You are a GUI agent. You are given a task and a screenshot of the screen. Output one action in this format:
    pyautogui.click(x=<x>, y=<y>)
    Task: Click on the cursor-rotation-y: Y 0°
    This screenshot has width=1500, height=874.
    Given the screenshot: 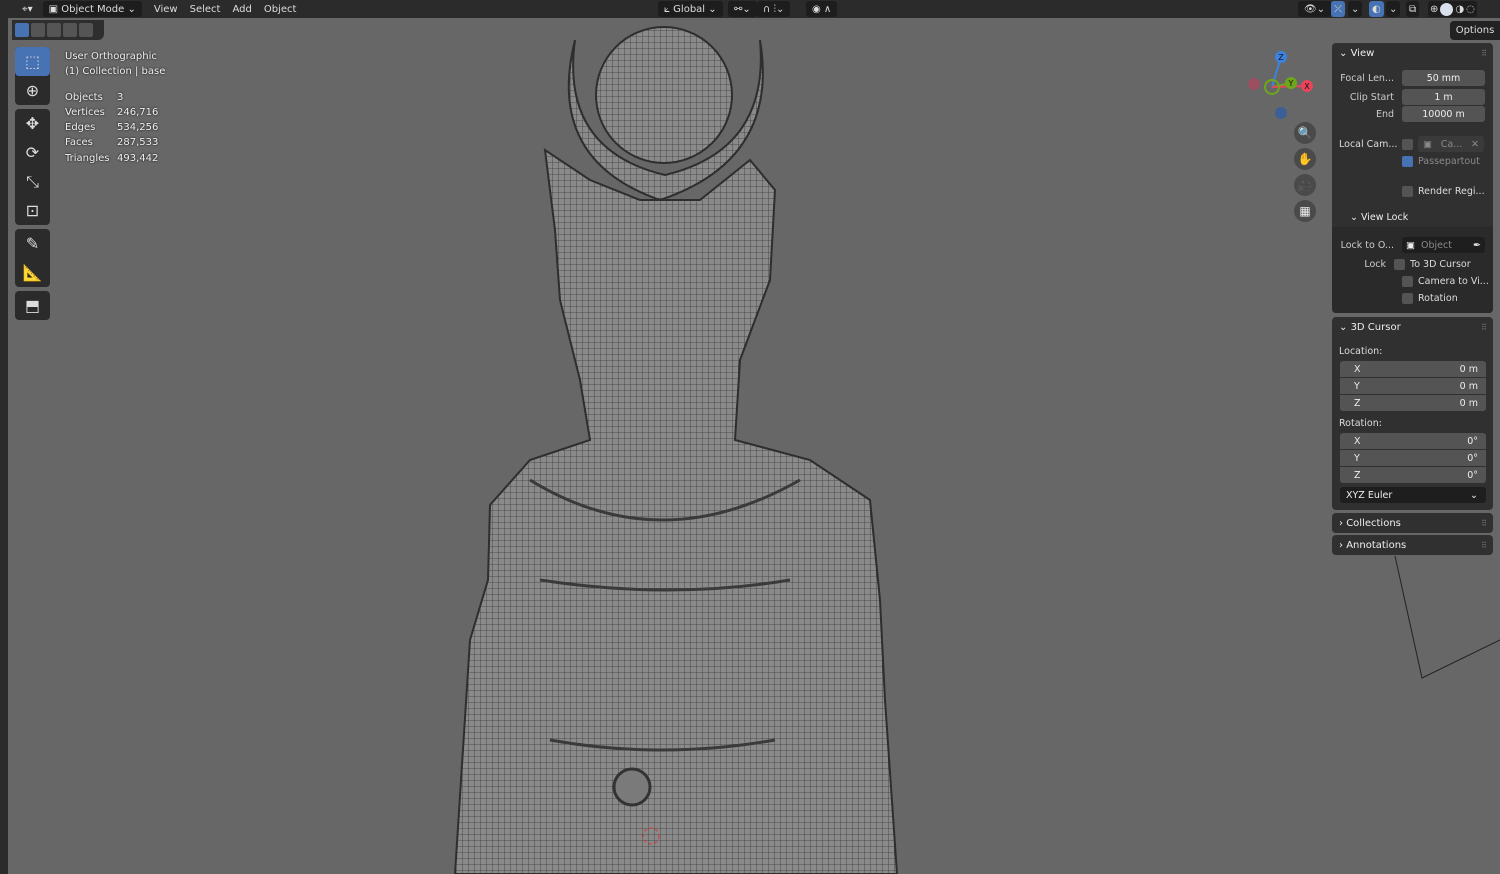 What is the action you would take?
    pyautogui.click(x=1413, y=458)
    